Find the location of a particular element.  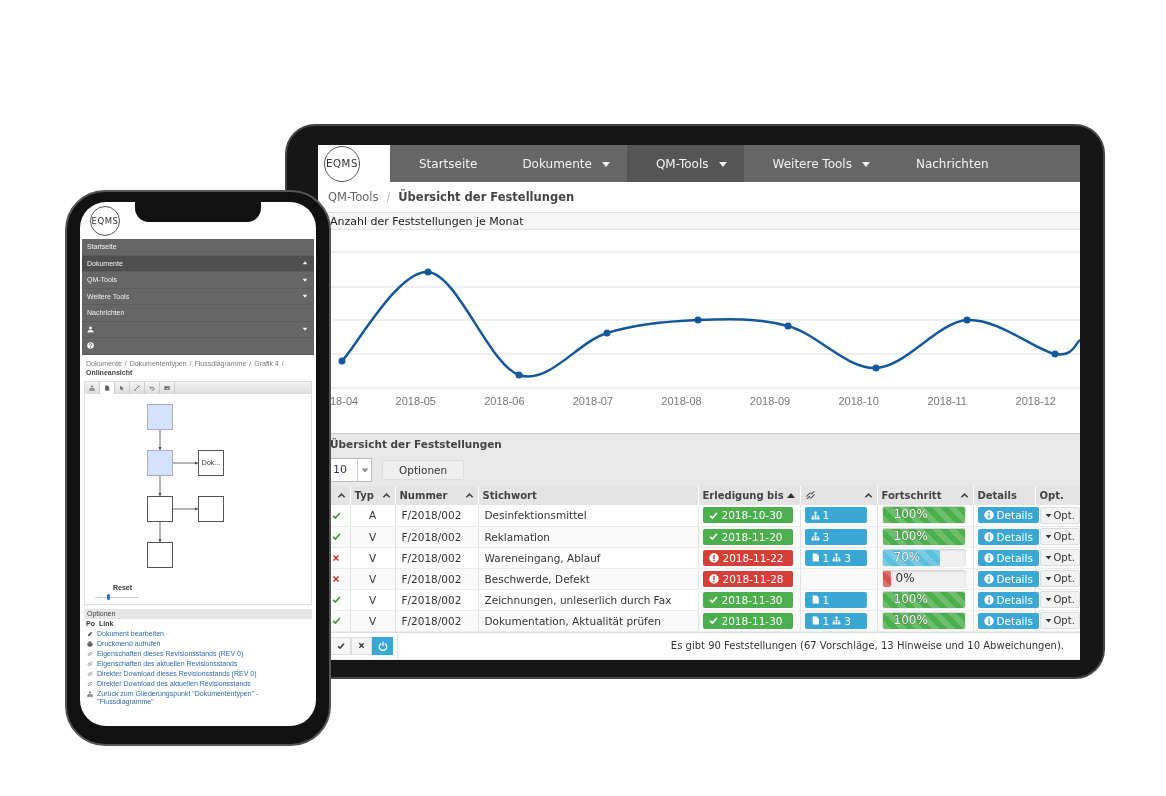

axis-label: 2018-05 is located at coordinates (415, 401).